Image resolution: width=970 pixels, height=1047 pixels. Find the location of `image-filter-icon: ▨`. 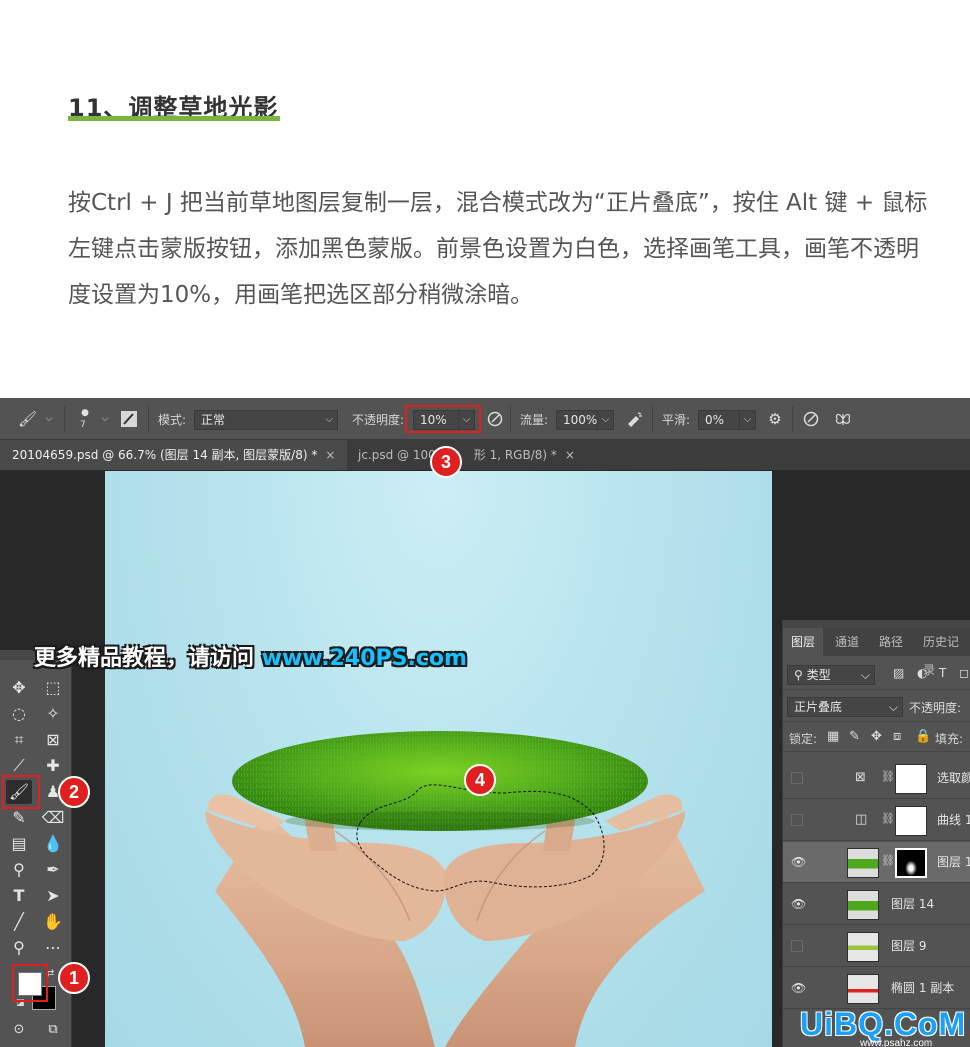

image-filter-icon: ▨ is located at coordinates (898, 673).